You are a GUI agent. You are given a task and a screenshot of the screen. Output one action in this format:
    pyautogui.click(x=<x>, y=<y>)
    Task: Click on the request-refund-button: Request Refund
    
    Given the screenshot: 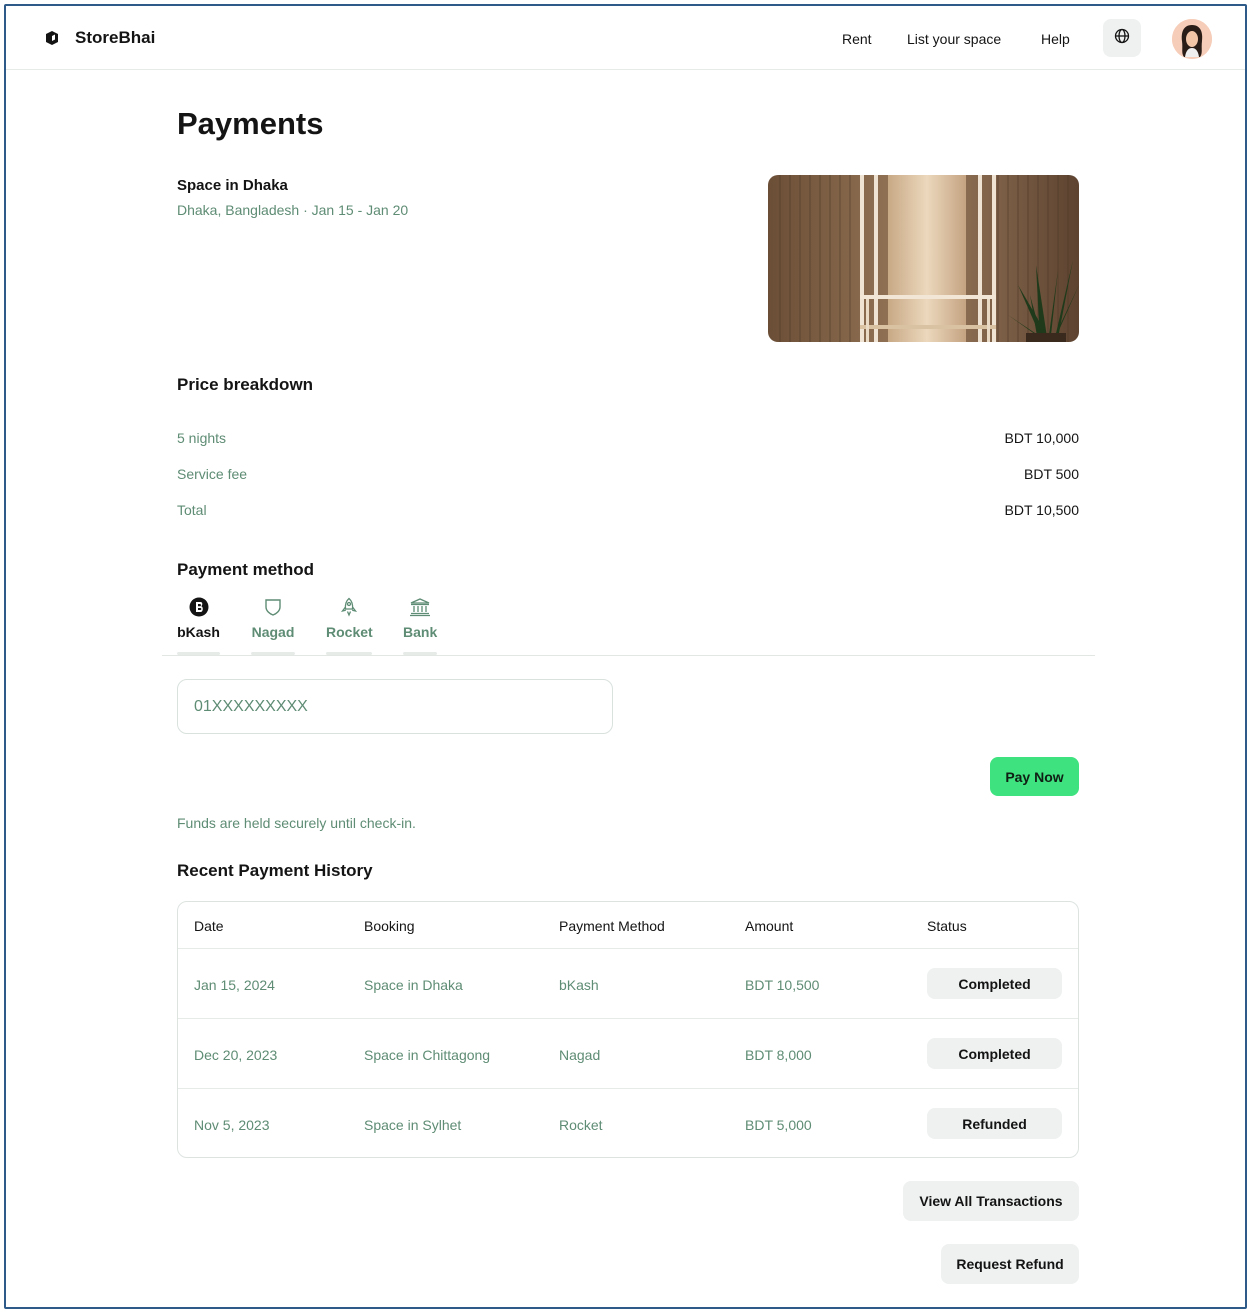 What is the action you would take?
    pyautogui.click(x=1010, y=1264)
    